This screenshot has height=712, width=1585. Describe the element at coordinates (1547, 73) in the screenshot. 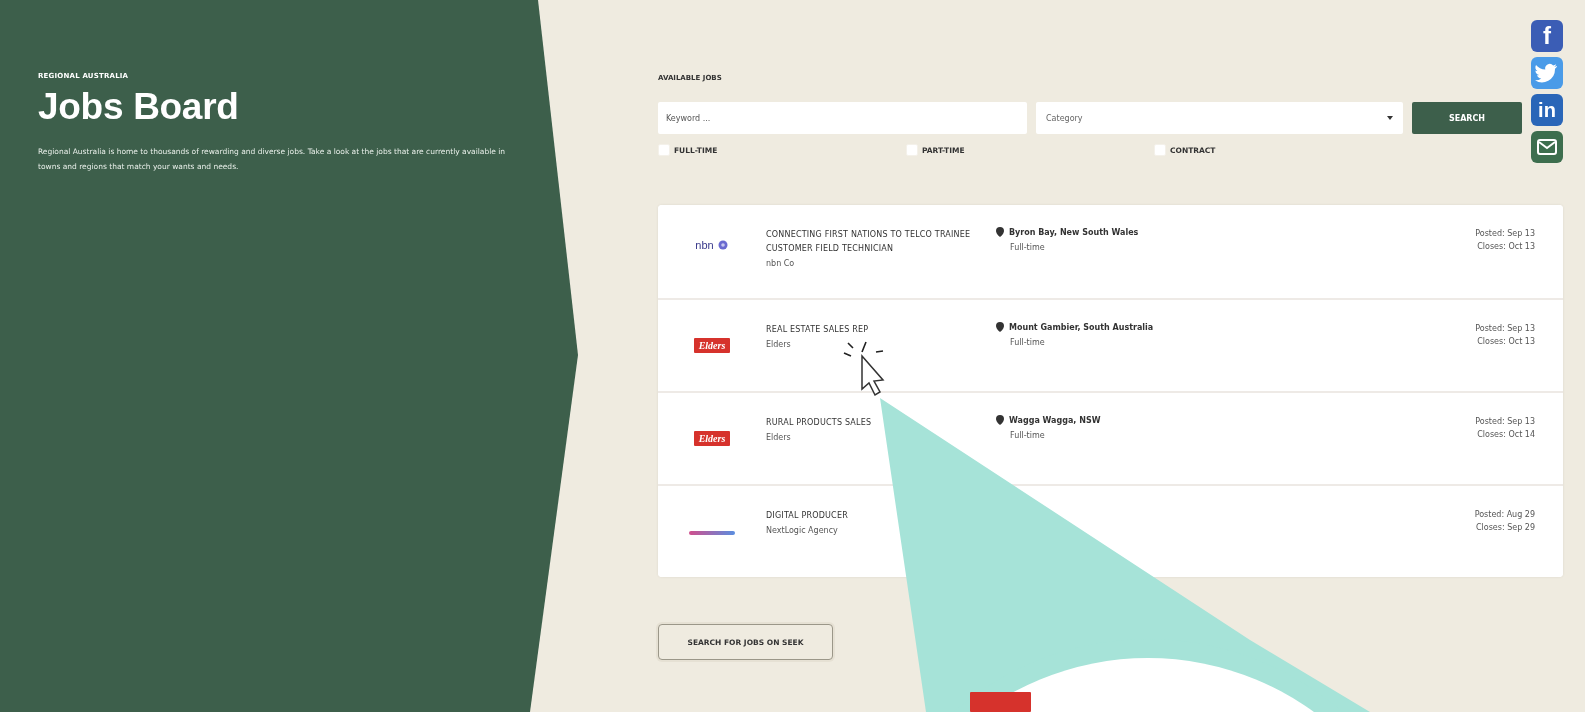

I see `twitter-icon` at that location.